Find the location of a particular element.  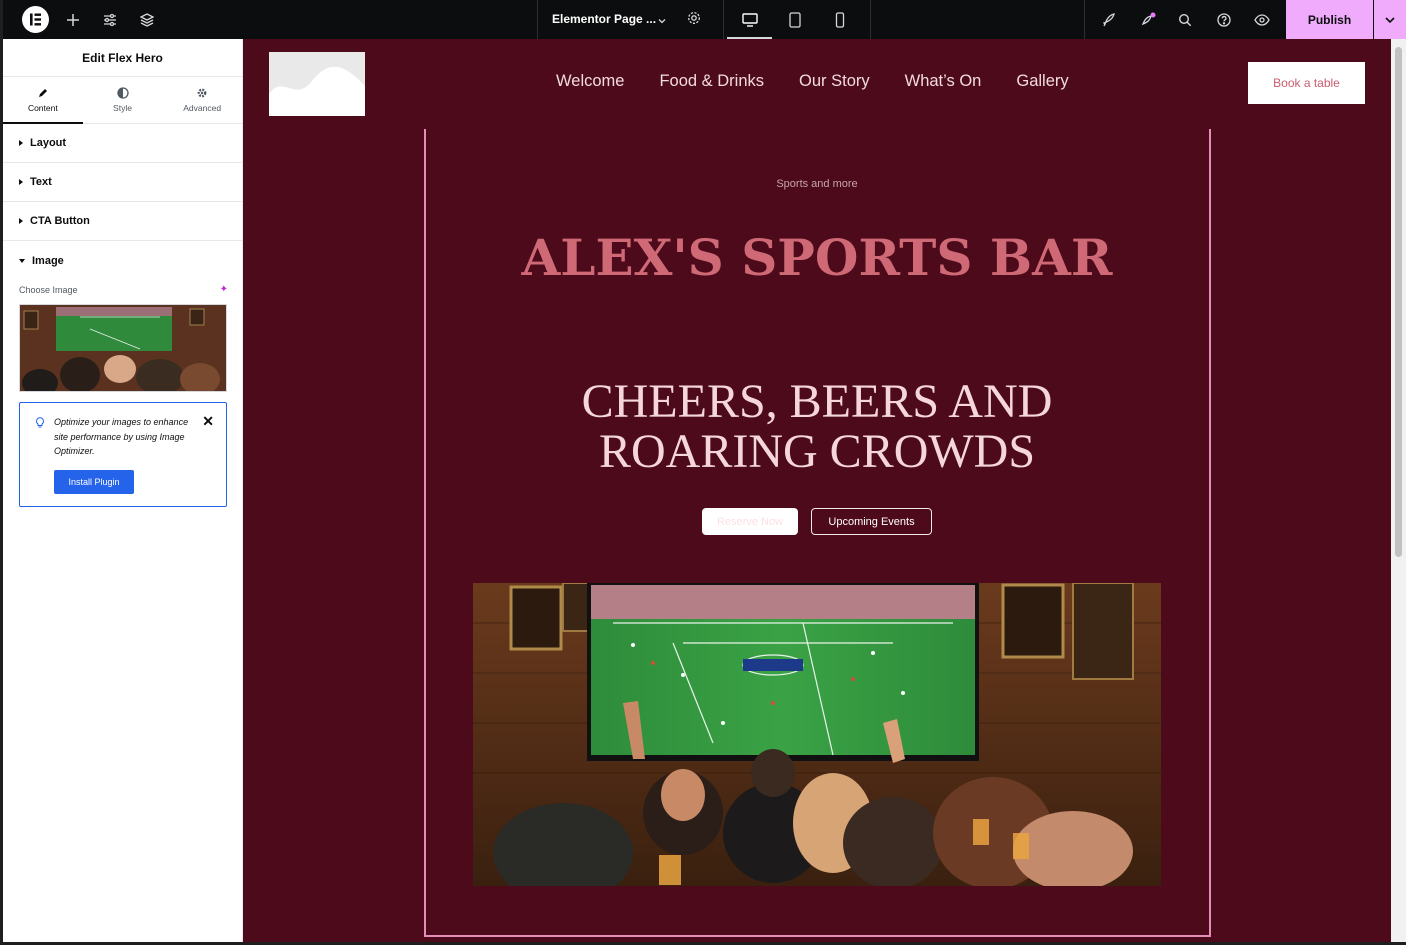

close-icon: ✕ is located at coordinates (208, 421).